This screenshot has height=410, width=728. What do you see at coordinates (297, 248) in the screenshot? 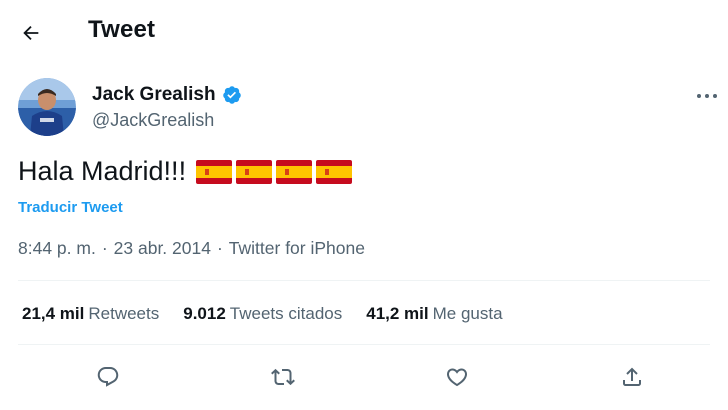
I see `tweet-source: Twitter for iPhone` at bounding box center [297, 248].